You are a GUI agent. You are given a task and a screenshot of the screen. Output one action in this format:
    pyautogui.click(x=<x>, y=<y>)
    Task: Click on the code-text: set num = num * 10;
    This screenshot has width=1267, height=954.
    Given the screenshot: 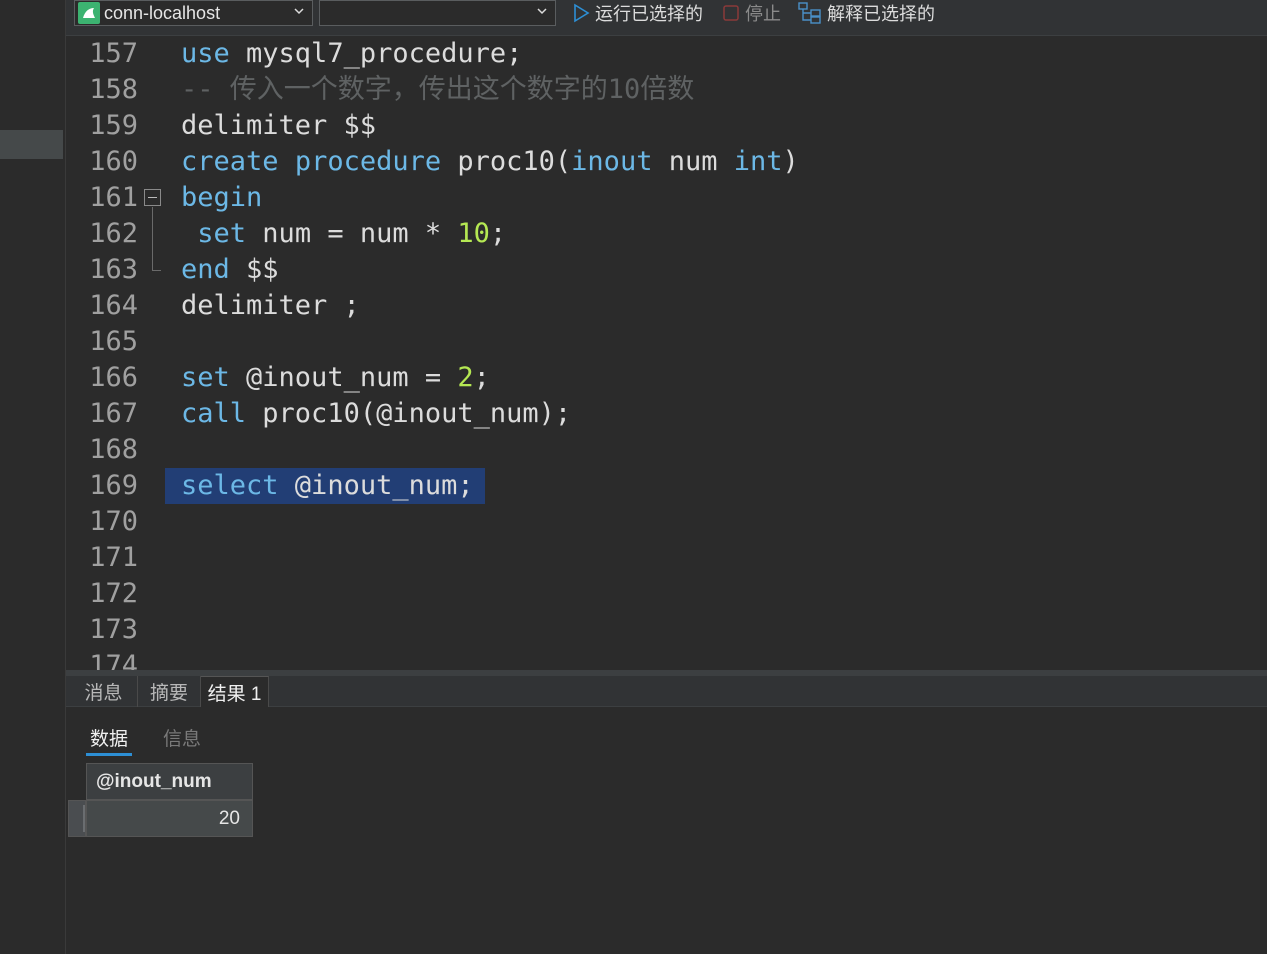 What is the action you would take?
    pyautogui.click(x=352, y=233)
    